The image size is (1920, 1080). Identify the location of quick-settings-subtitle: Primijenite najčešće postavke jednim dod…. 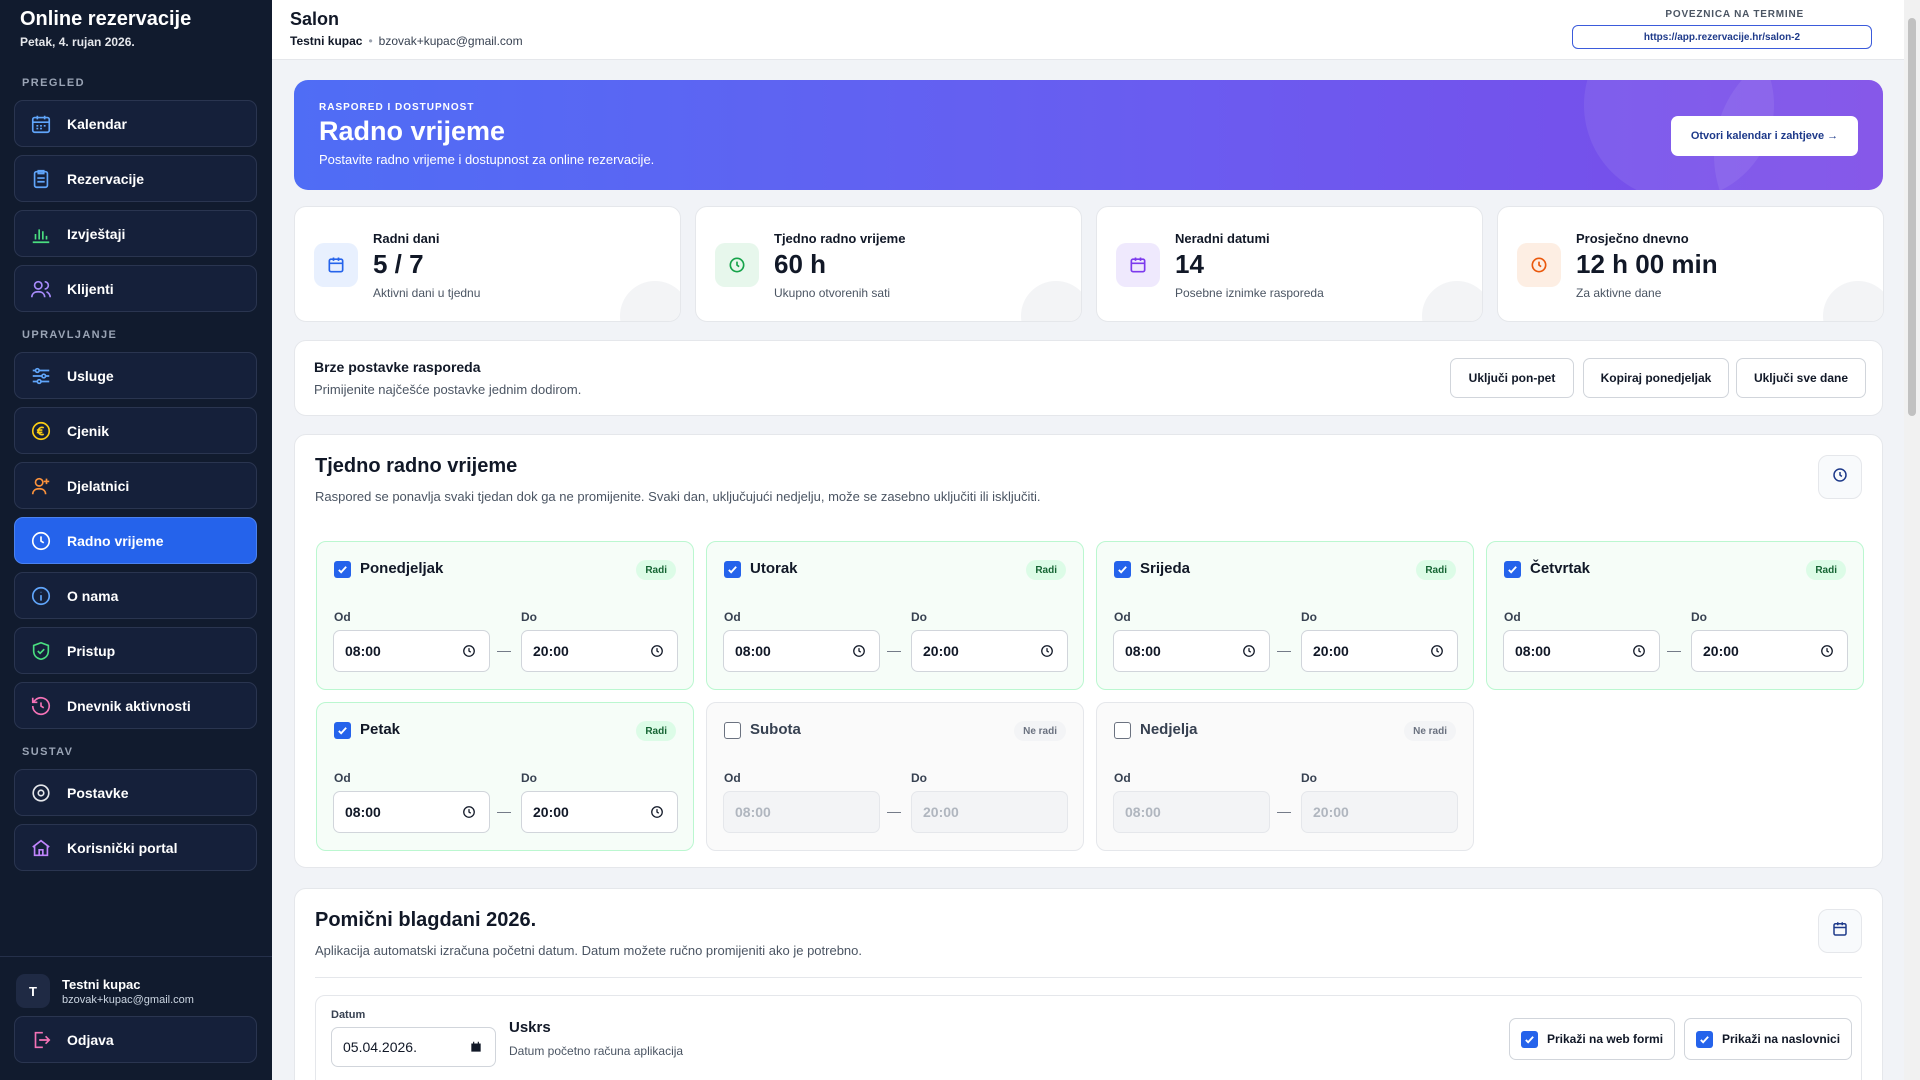
(448, 389).